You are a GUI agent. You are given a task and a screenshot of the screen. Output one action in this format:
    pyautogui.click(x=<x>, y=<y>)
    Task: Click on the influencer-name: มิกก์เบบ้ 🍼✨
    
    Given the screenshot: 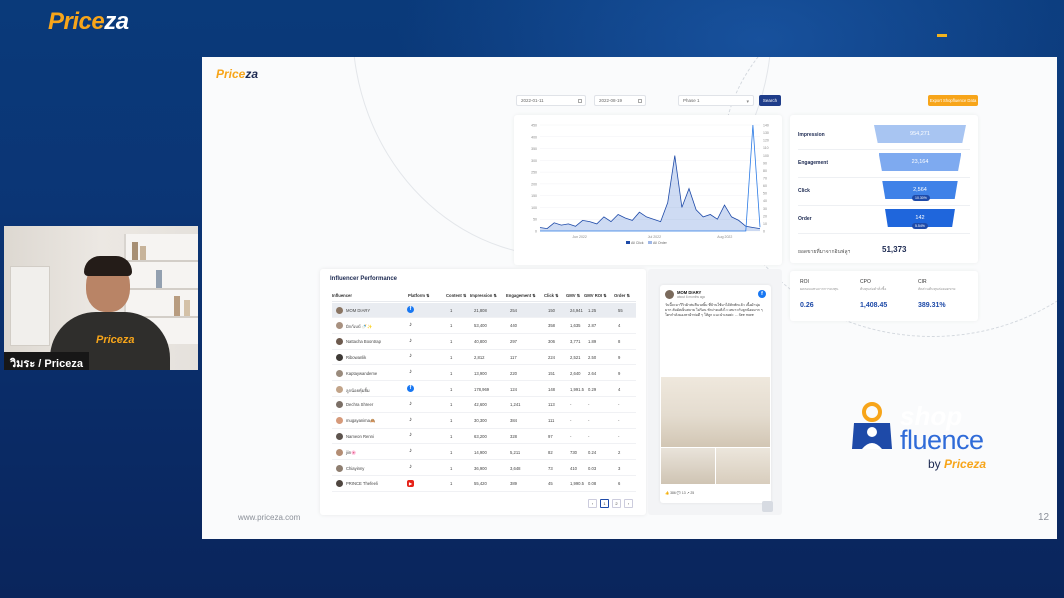 What is the action you would take?
    pyautogui.click(x=359, y=327)
    